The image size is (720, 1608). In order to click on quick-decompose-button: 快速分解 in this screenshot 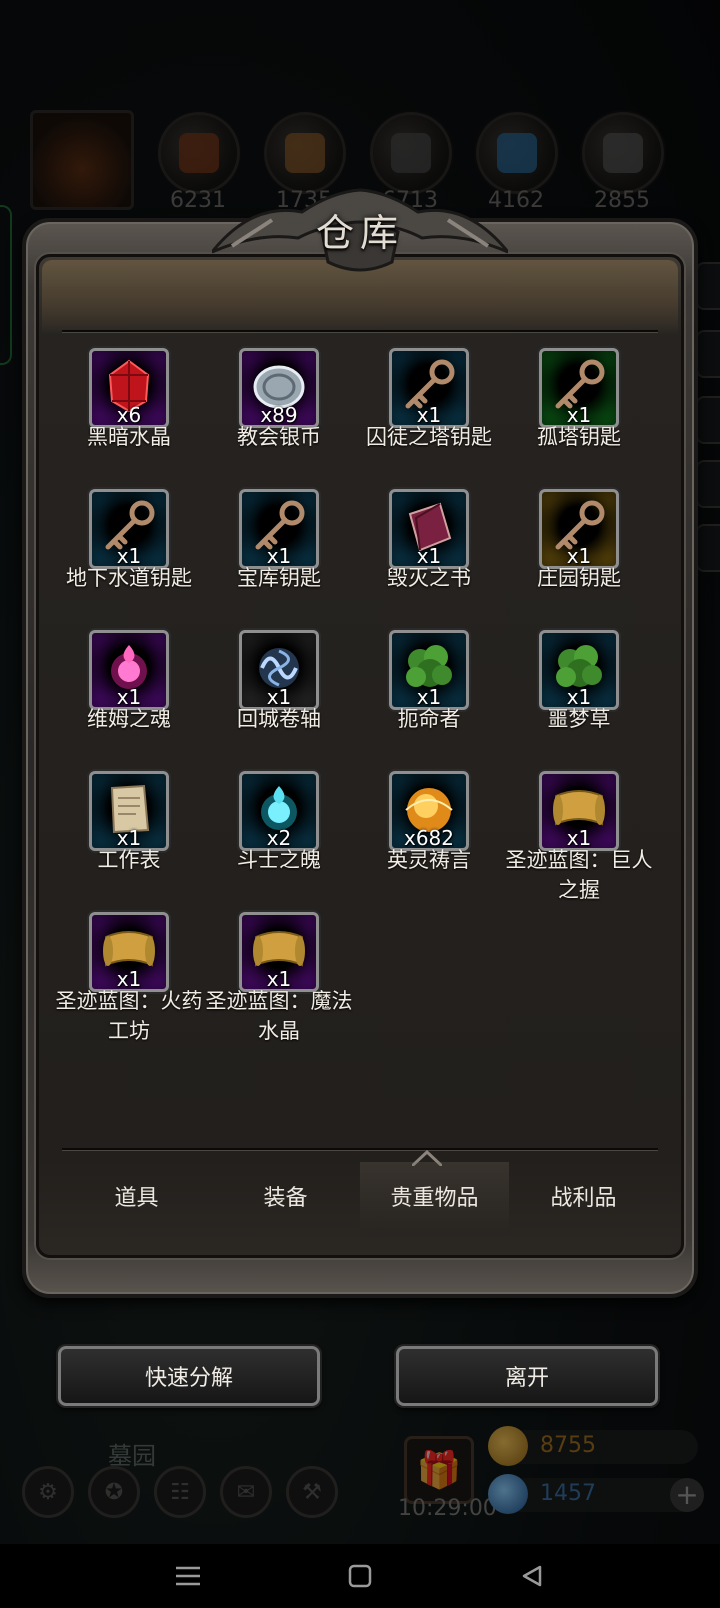, I will do `click(189, 1376)`.